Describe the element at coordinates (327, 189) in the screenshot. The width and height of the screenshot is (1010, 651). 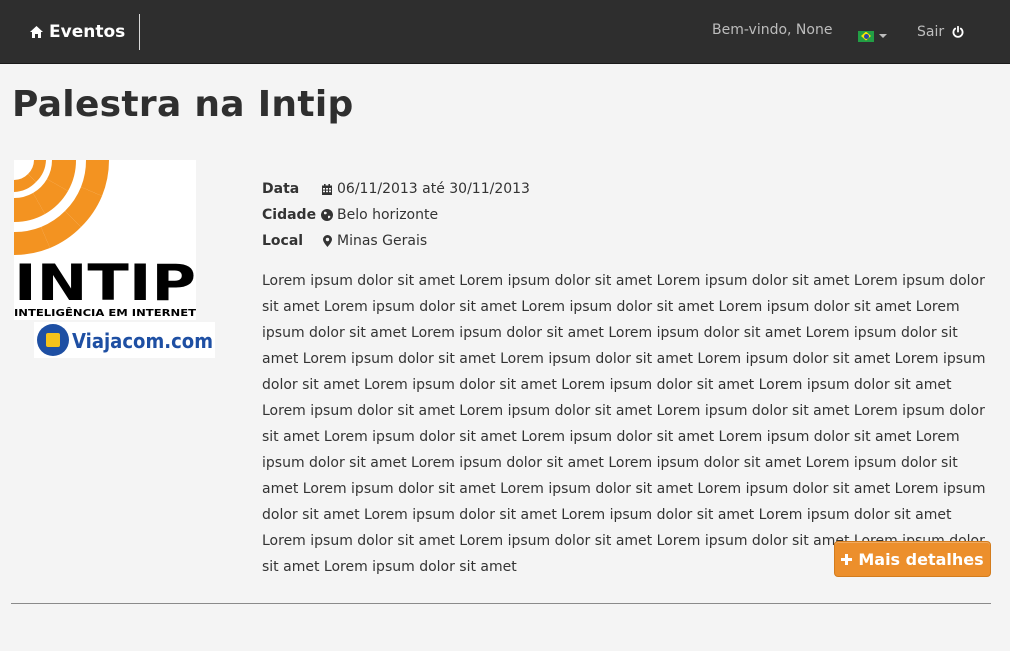
I see `calendar-icon` at that location.